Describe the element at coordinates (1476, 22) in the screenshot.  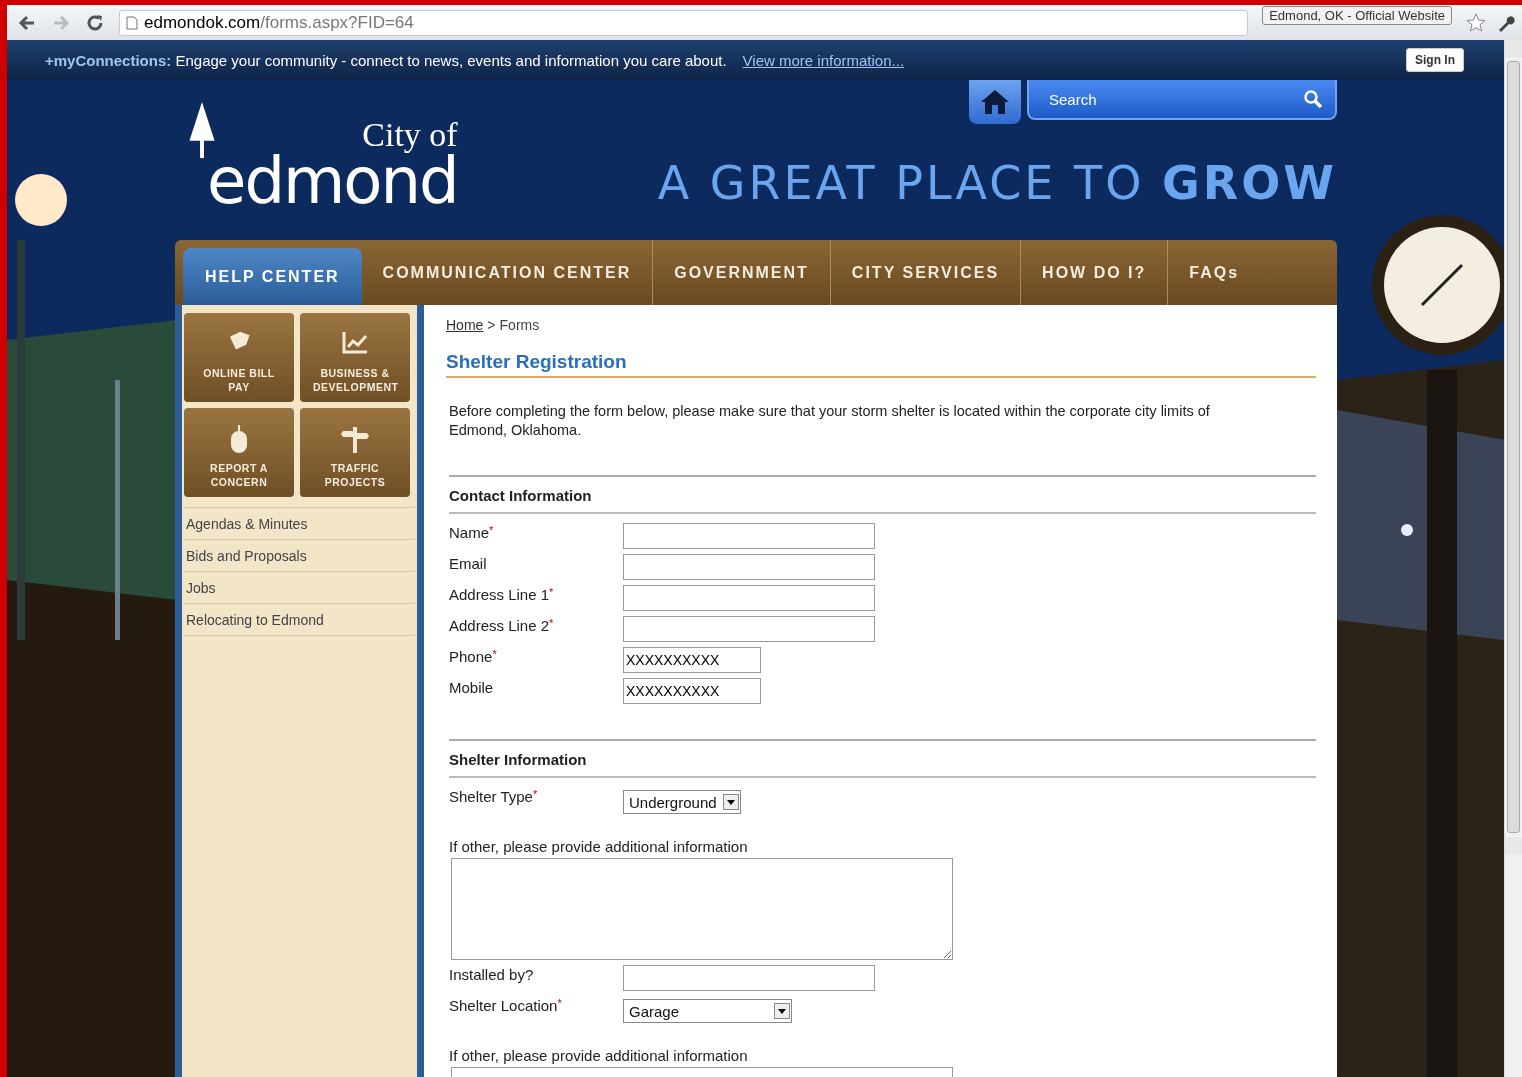
I see `star-icon` at that location.